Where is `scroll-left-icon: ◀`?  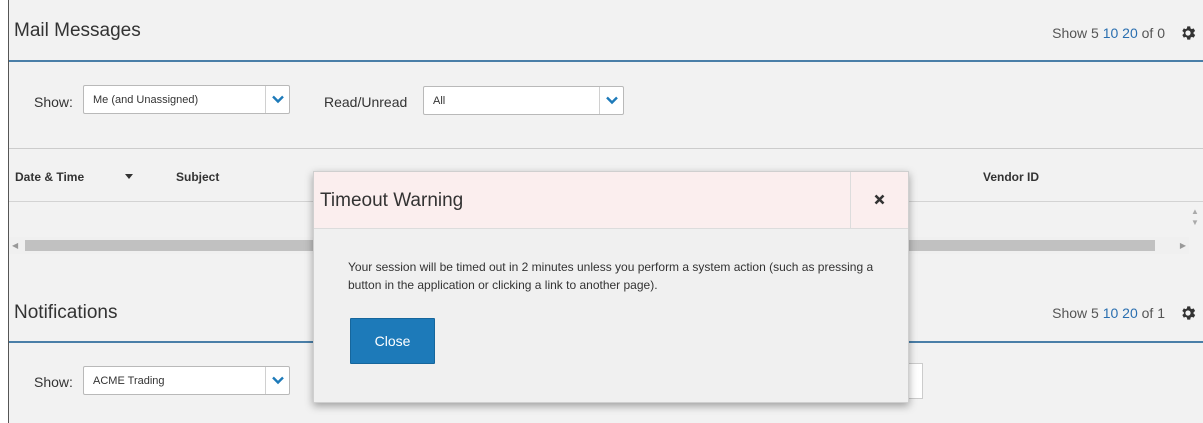
scroll-left-icon: ◀ is located at coordinates (15, 245).